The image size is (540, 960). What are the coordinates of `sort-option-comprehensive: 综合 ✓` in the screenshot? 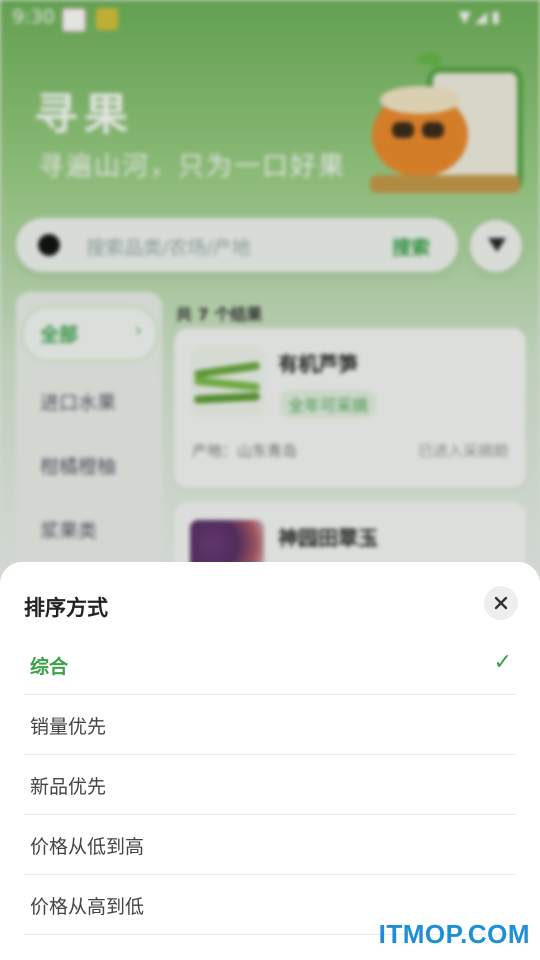 It's located at (270, 665).